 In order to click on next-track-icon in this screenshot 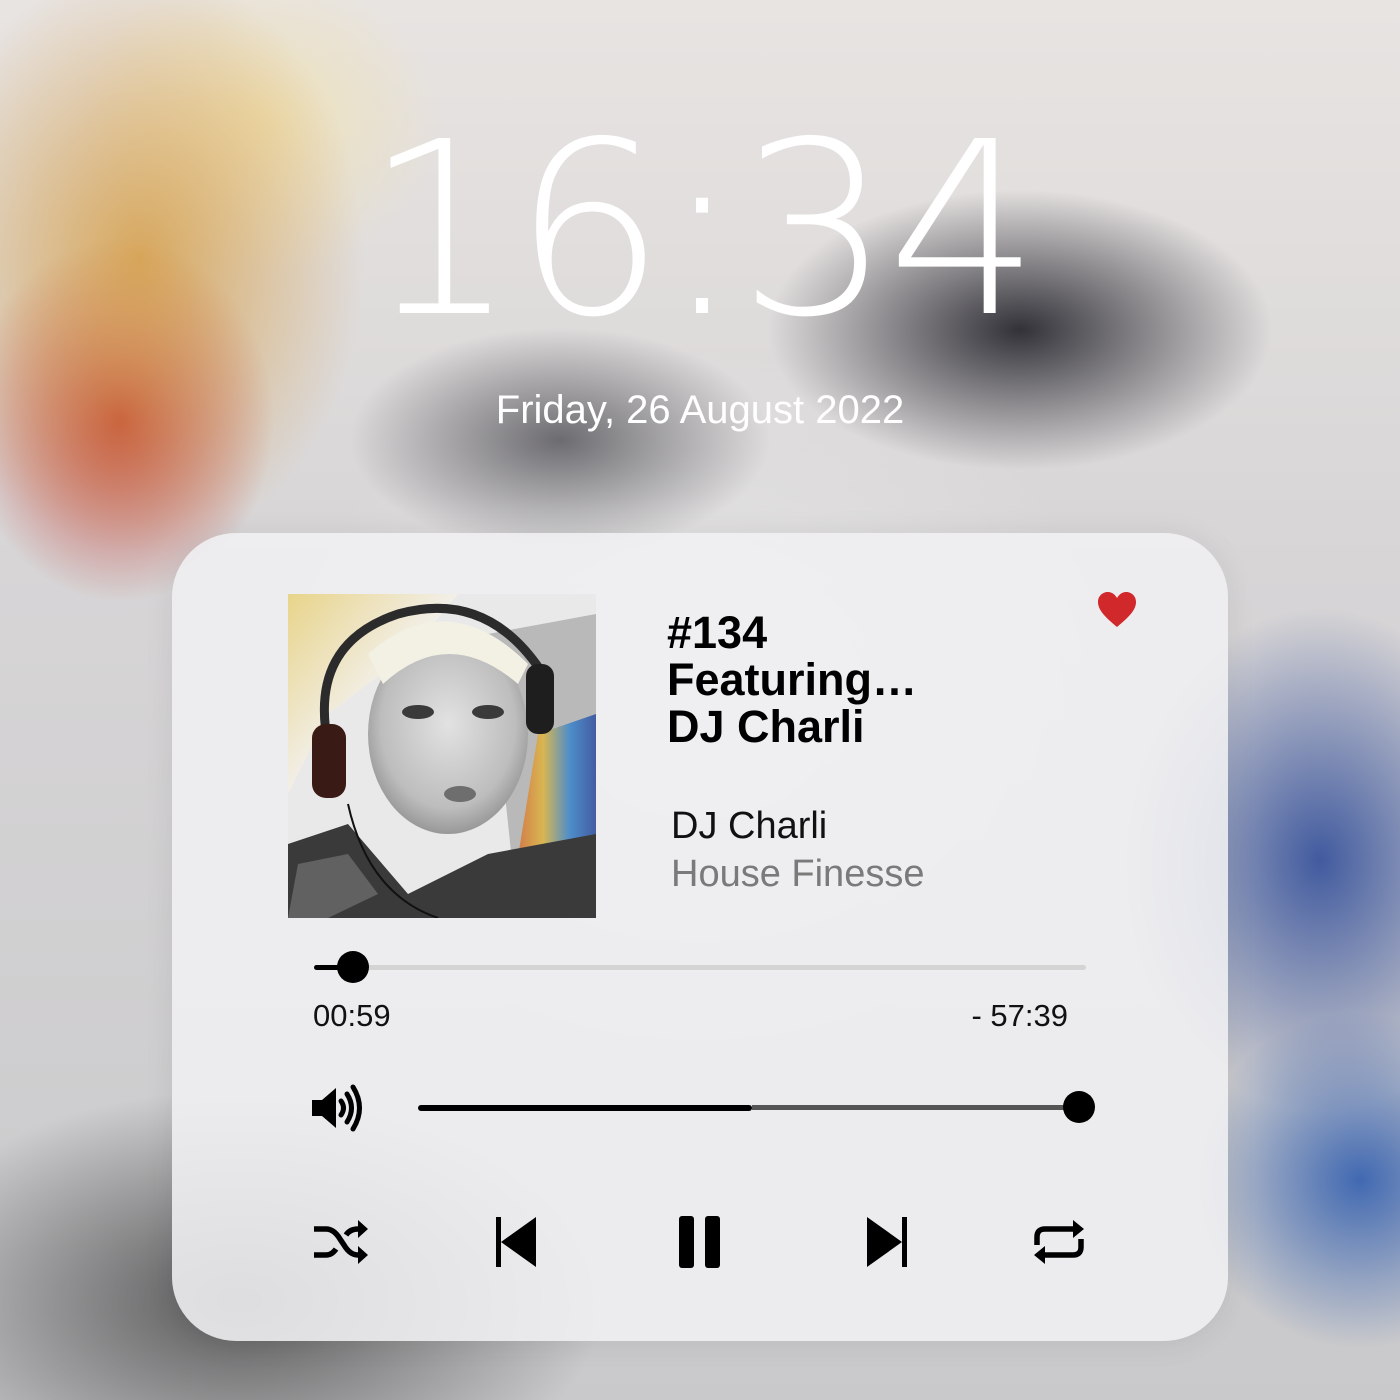, I will do `click(887, 1242)`.